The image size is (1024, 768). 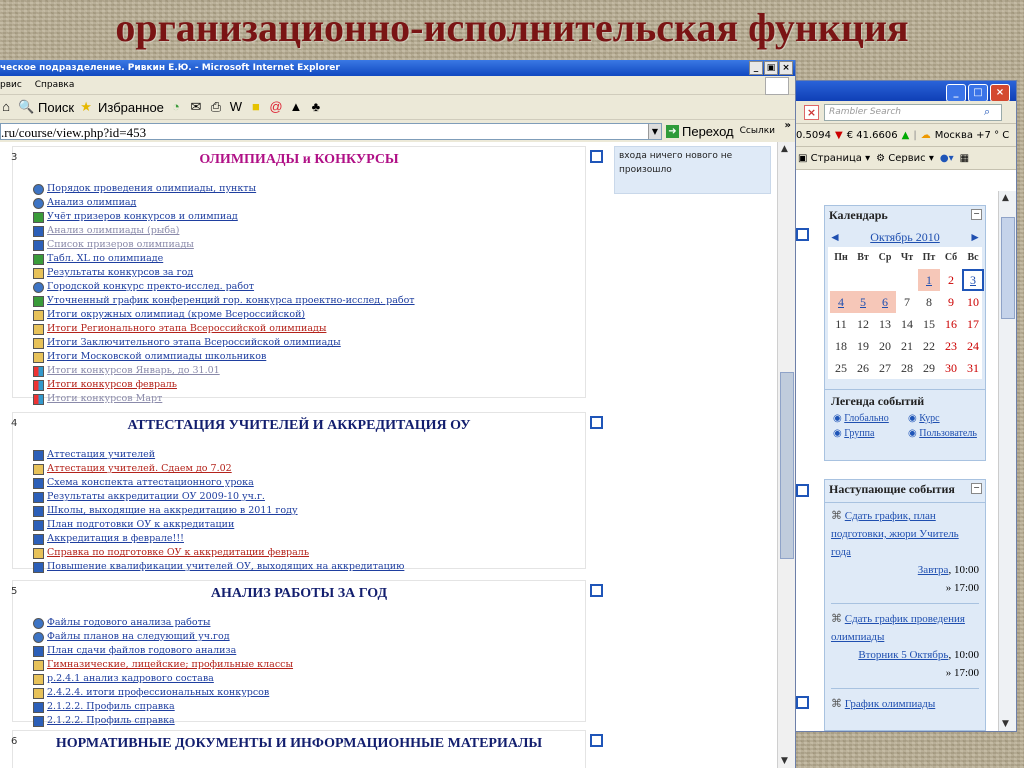 I want to click on calendar-day: 27, so click(x=885, y=368).